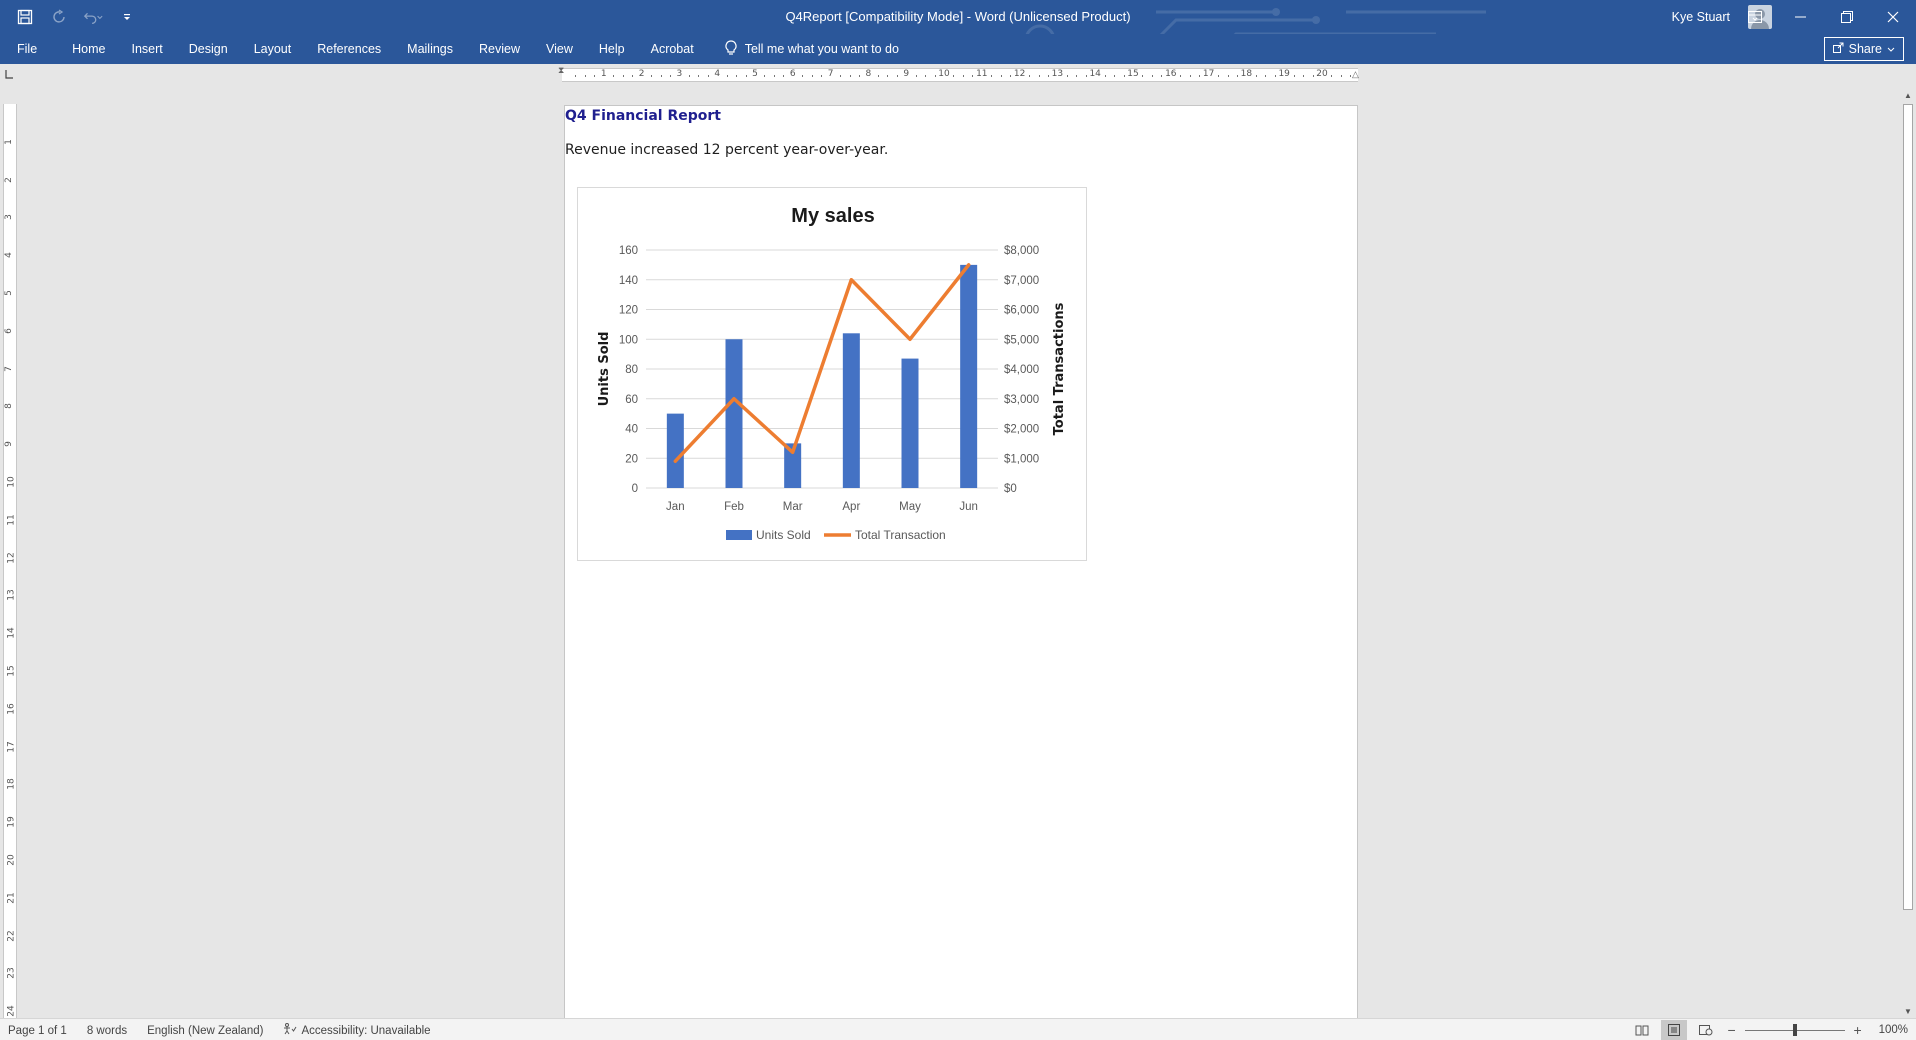  What do you see at coordinates (631, 459) in the screenshot?
I see `y-tick-label: 20` at bounding box center [631, 459].